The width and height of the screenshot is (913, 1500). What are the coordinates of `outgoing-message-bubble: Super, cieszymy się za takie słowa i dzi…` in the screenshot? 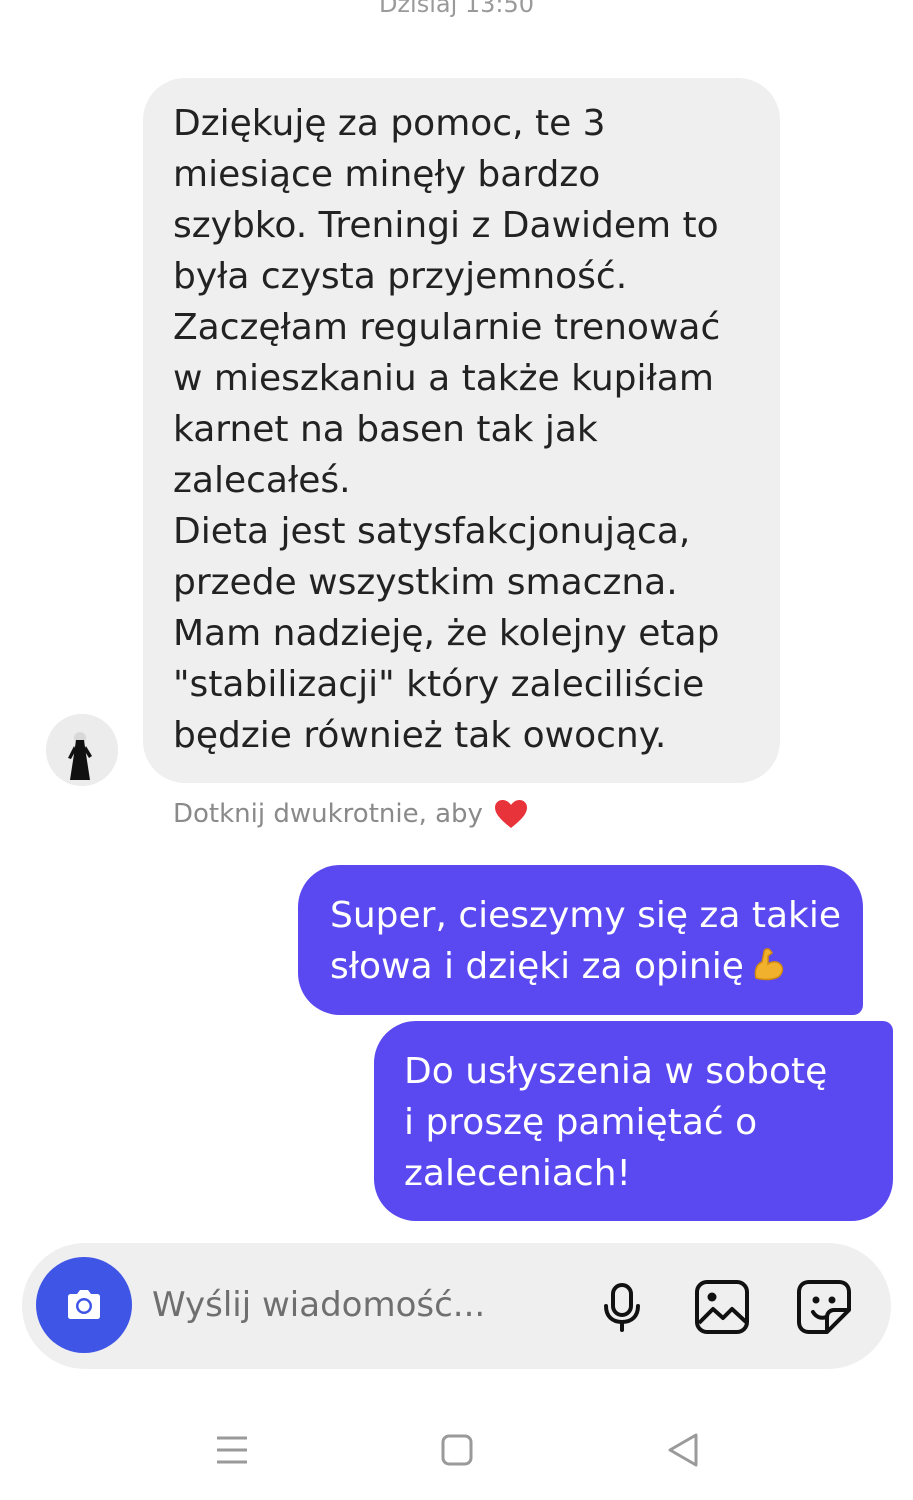 It's located at (580, 940).